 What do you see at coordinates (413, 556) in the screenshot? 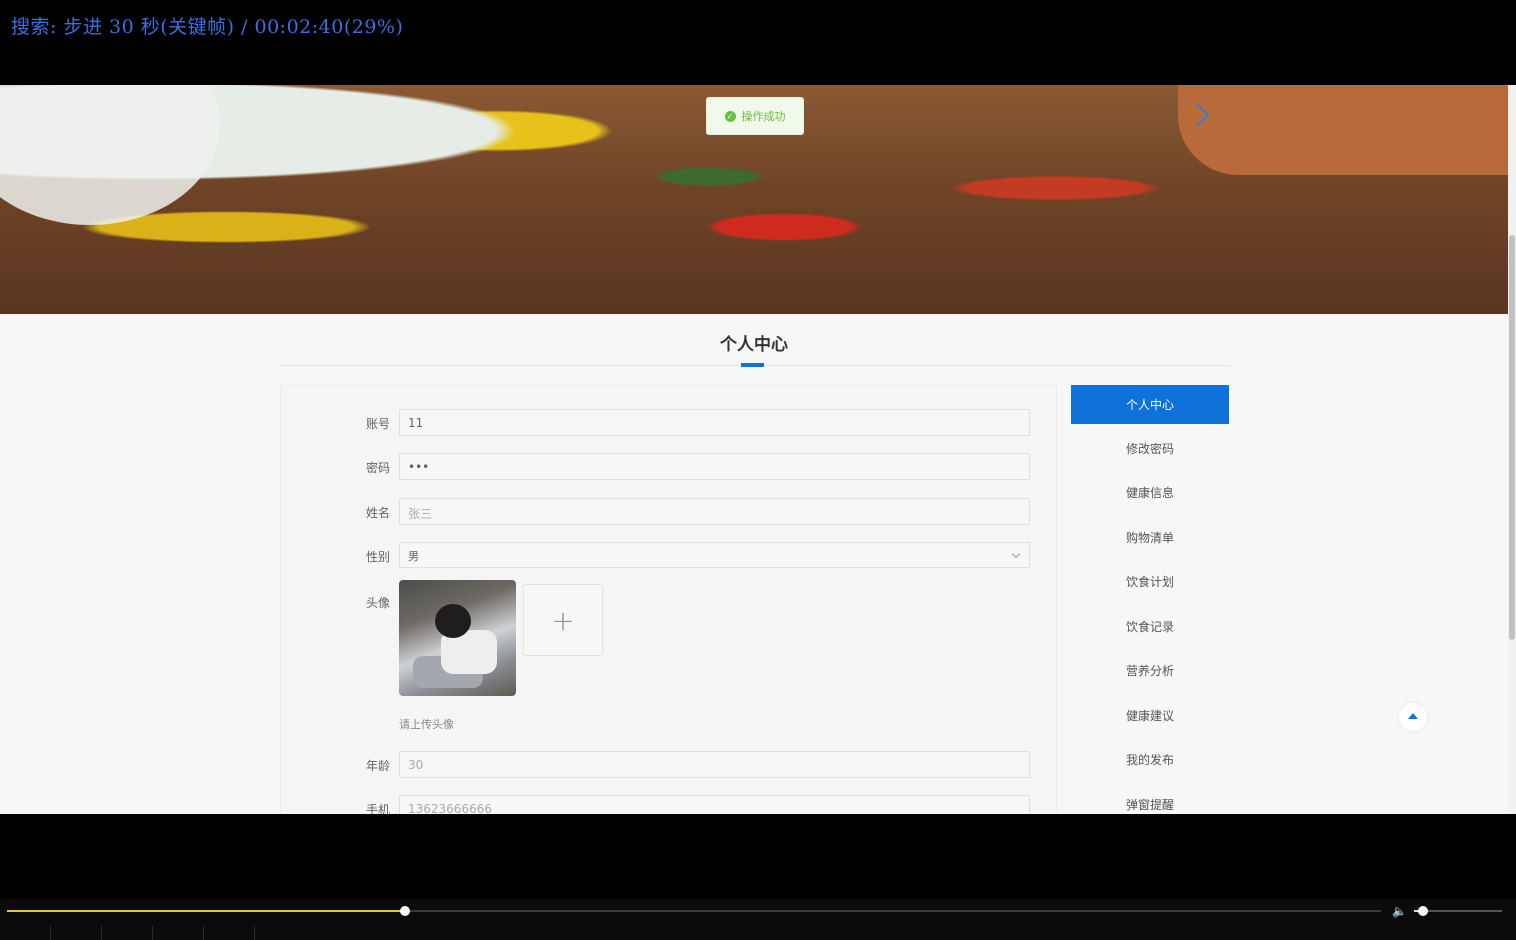
I see `gender-value: 男` at bounding box center [413, 556].